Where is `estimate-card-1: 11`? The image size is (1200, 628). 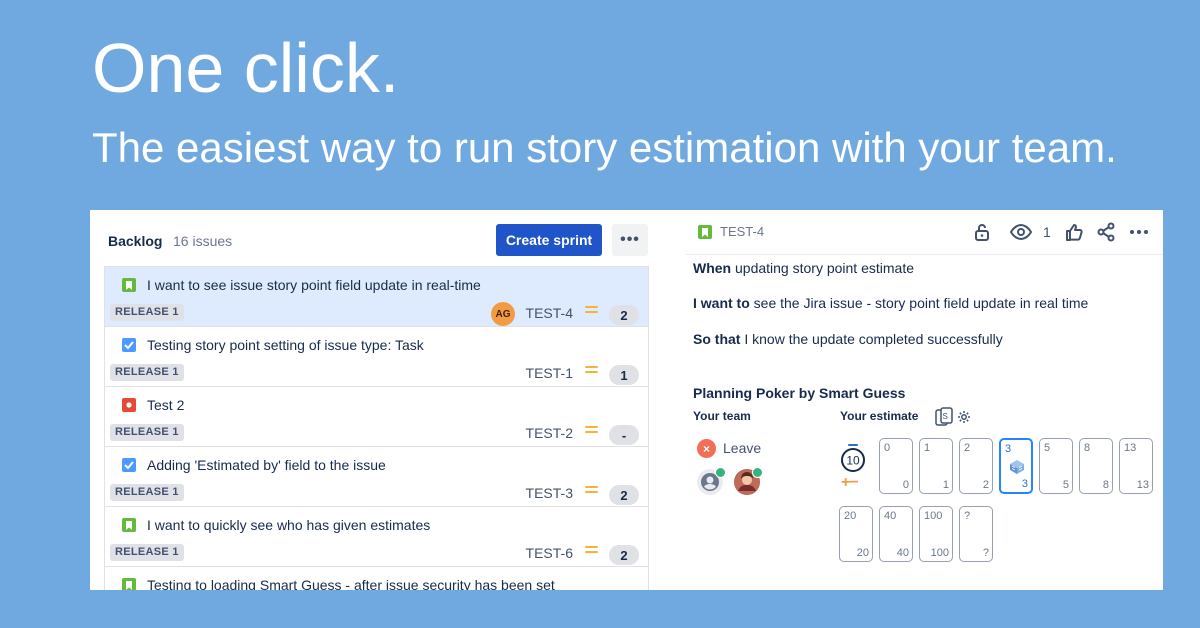
estimate-card-1: 11 is located at coordinates (936, 466).